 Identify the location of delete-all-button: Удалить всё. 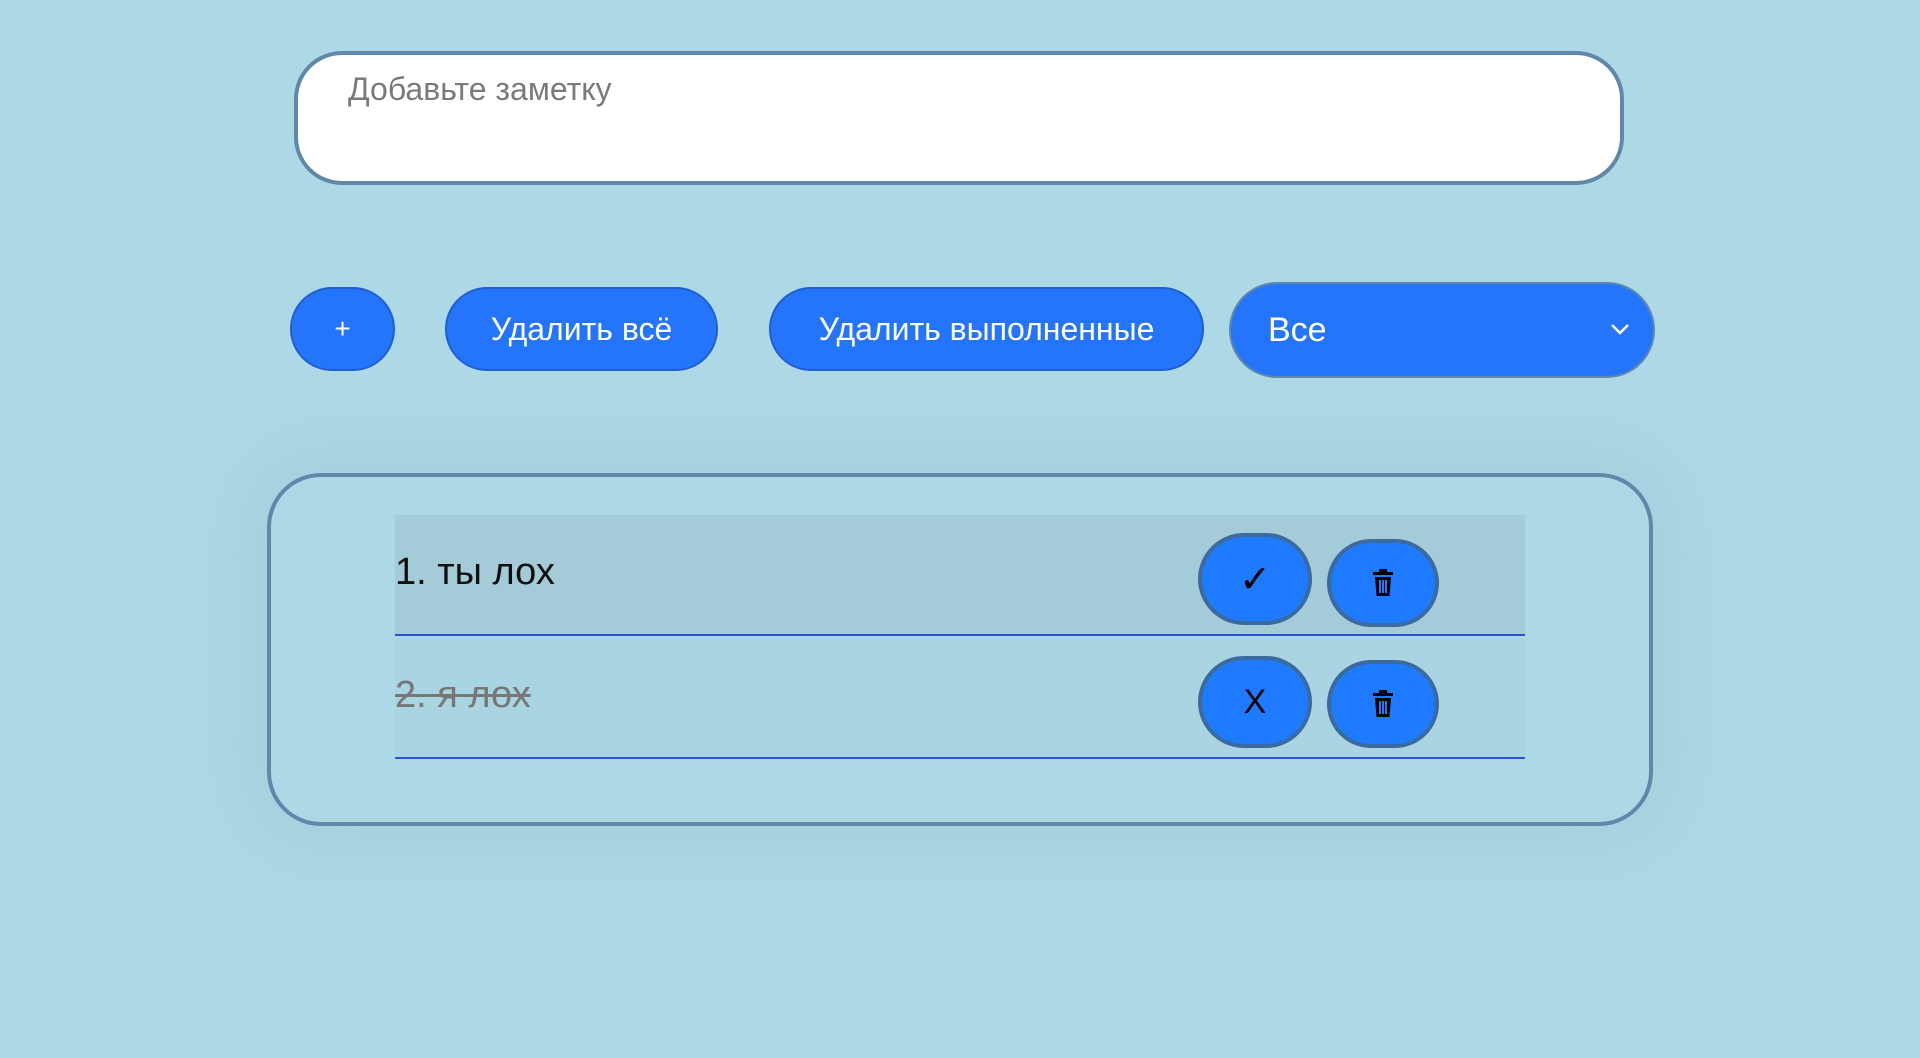
(581, 329).